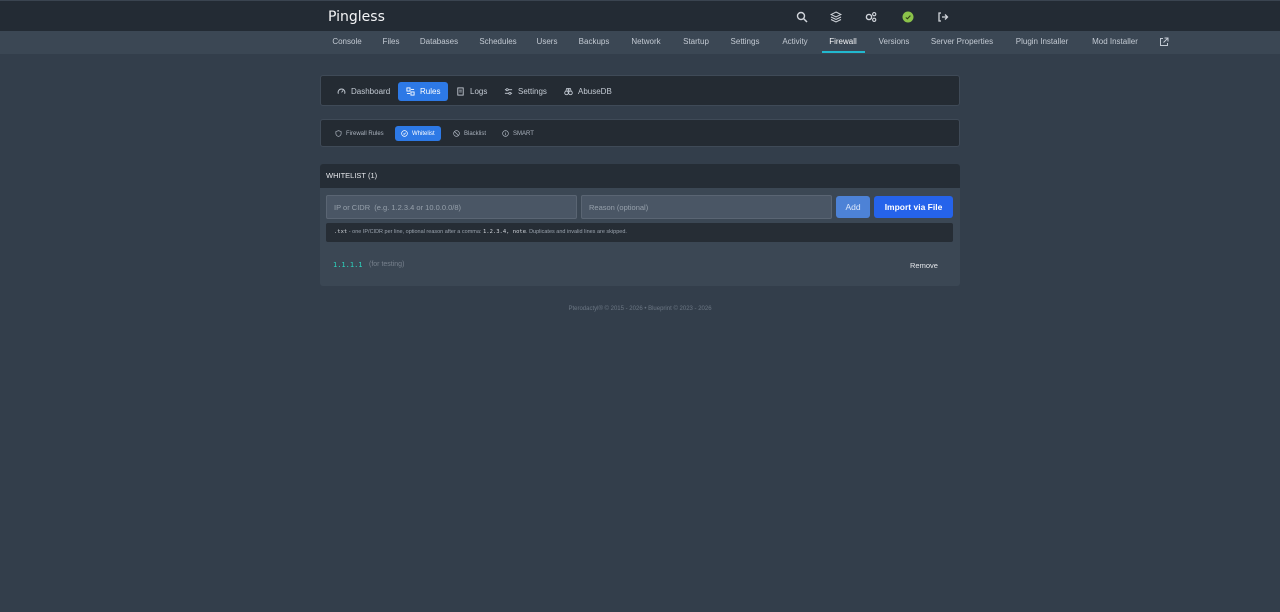 Image resolution: width=1280 pixels, height=612 pixels. Describe the element at coordinates (836, 17) in the screenshot. I see `layers-icon` at that location.